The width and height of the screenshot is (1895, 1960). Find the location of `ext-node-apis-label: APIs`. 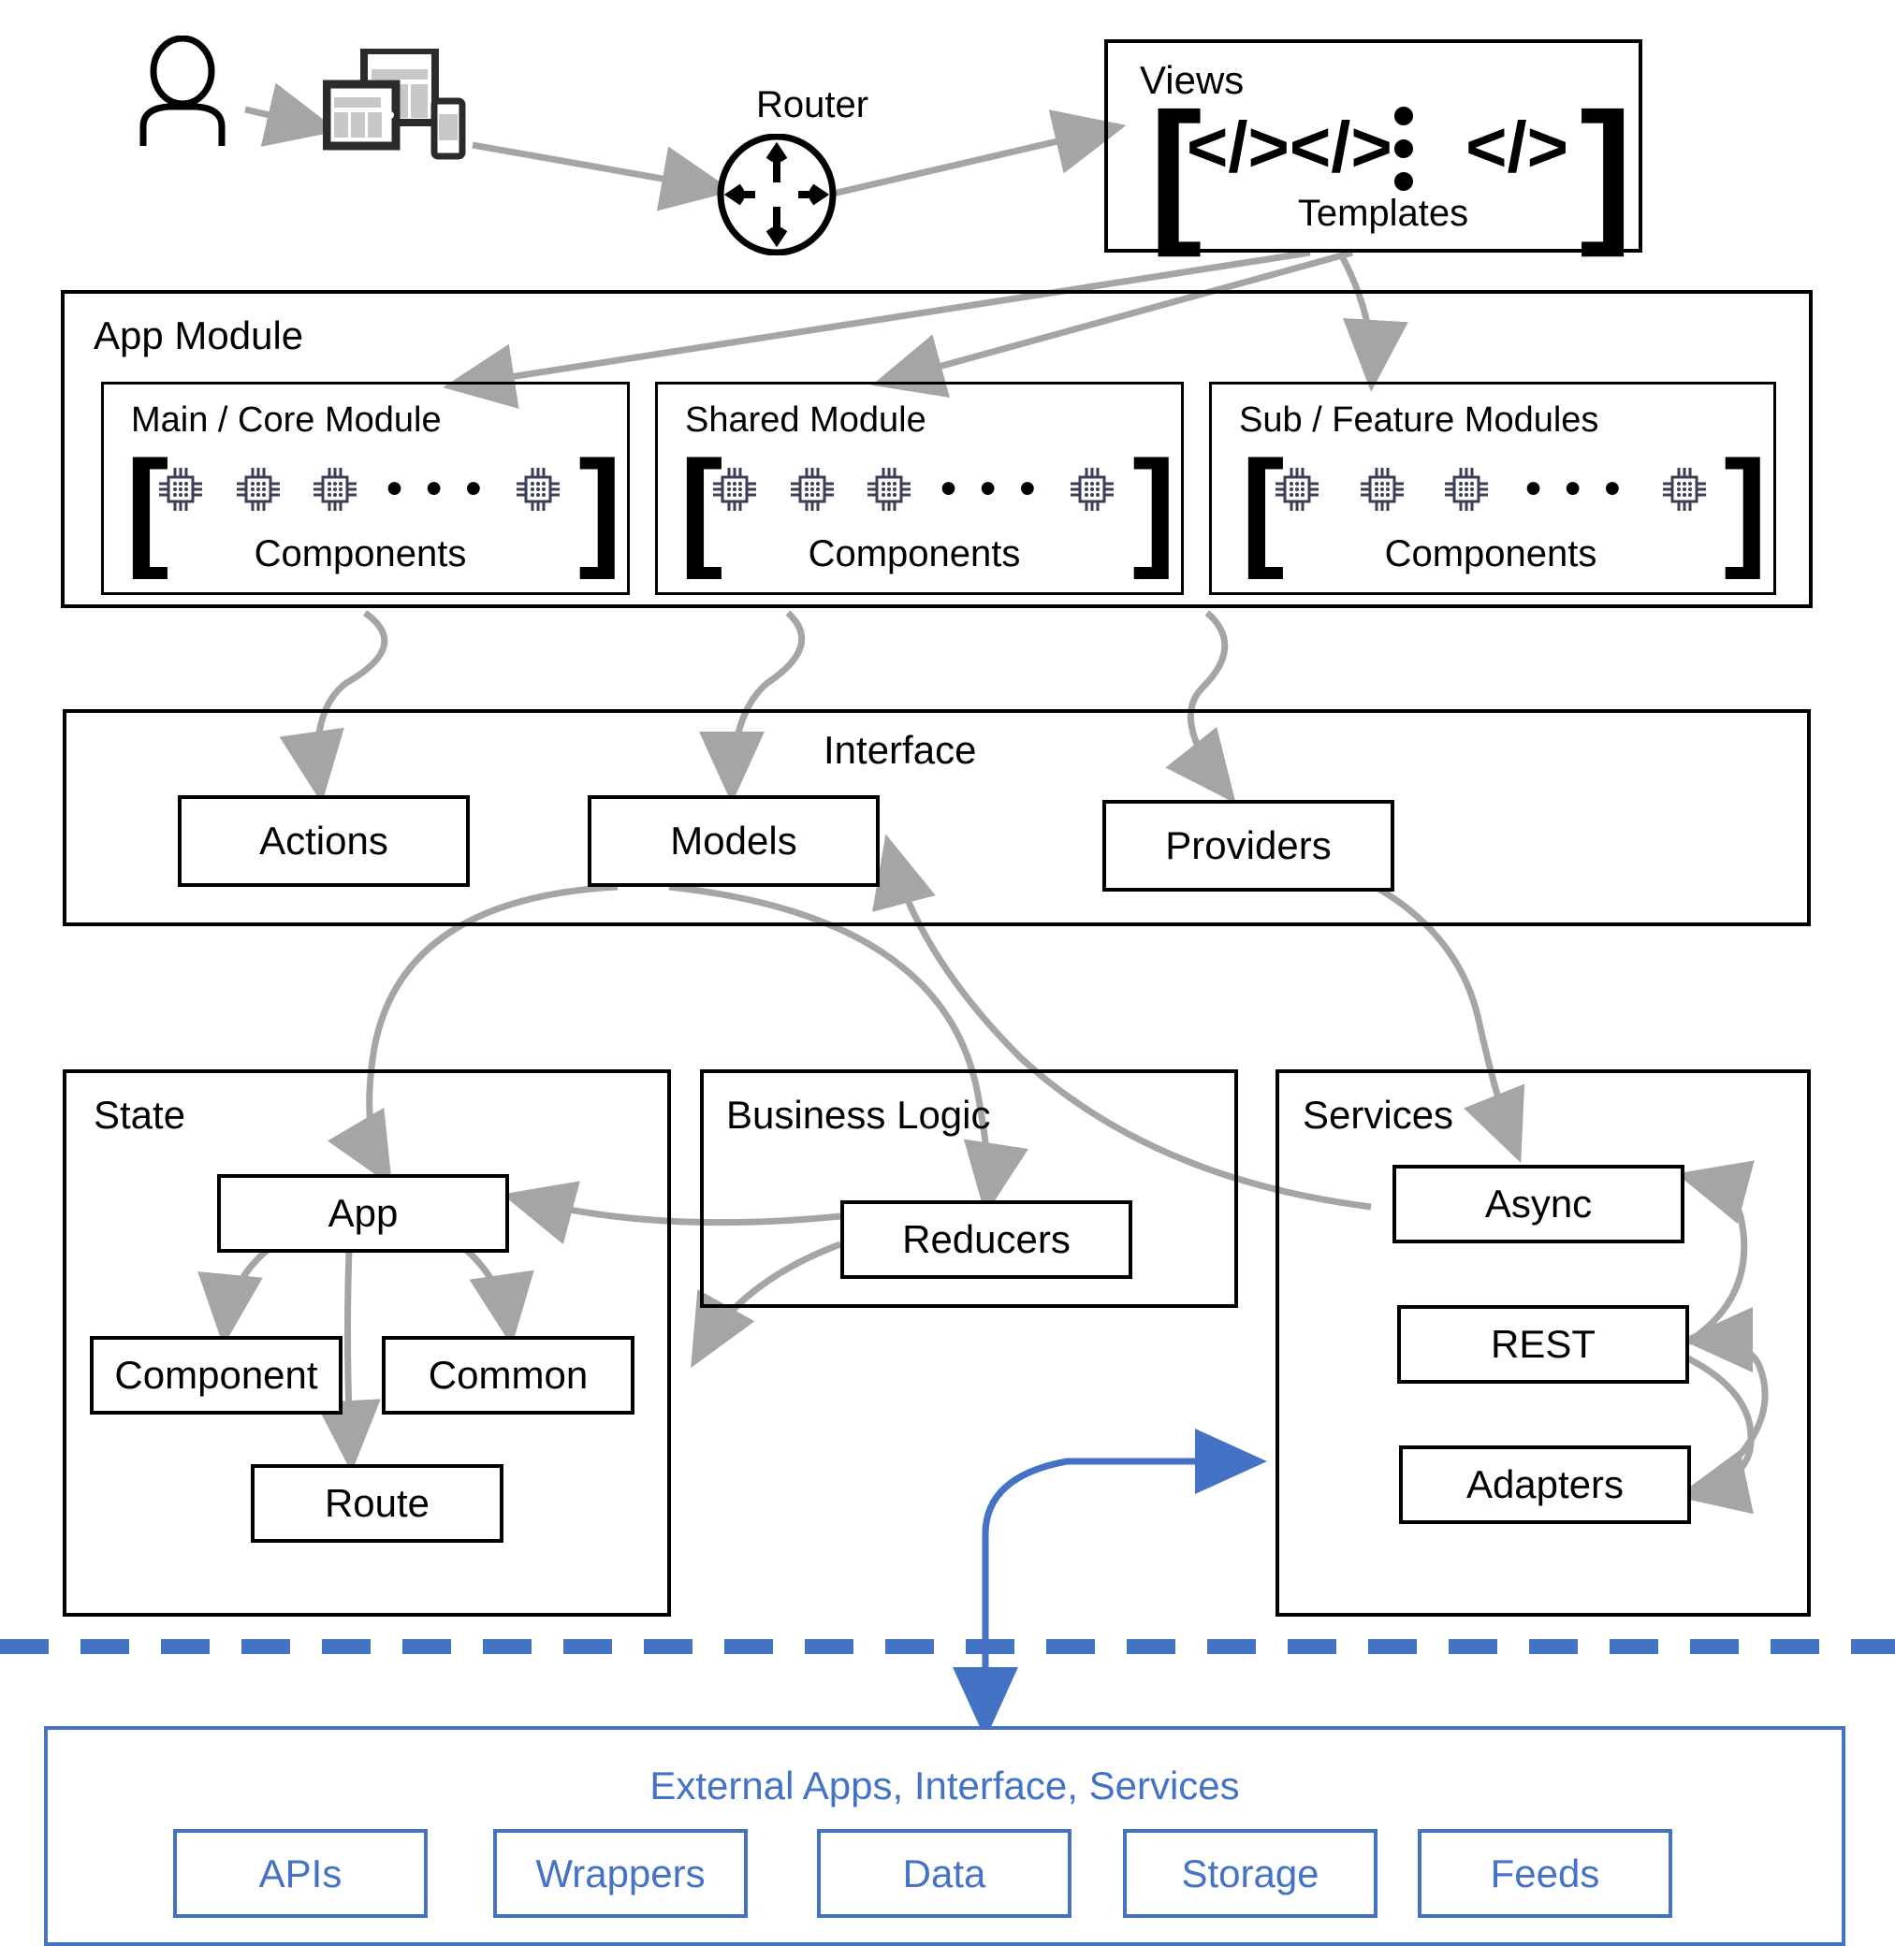

ext-node-apis-label: APIs is located at coordinates (300, 1873).